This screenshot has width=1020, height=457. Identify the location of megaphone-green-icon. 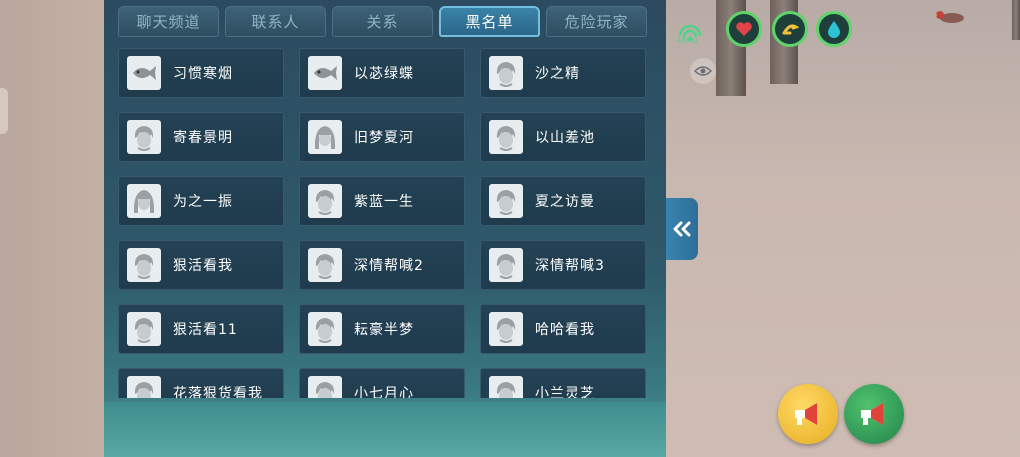
(872, 414).